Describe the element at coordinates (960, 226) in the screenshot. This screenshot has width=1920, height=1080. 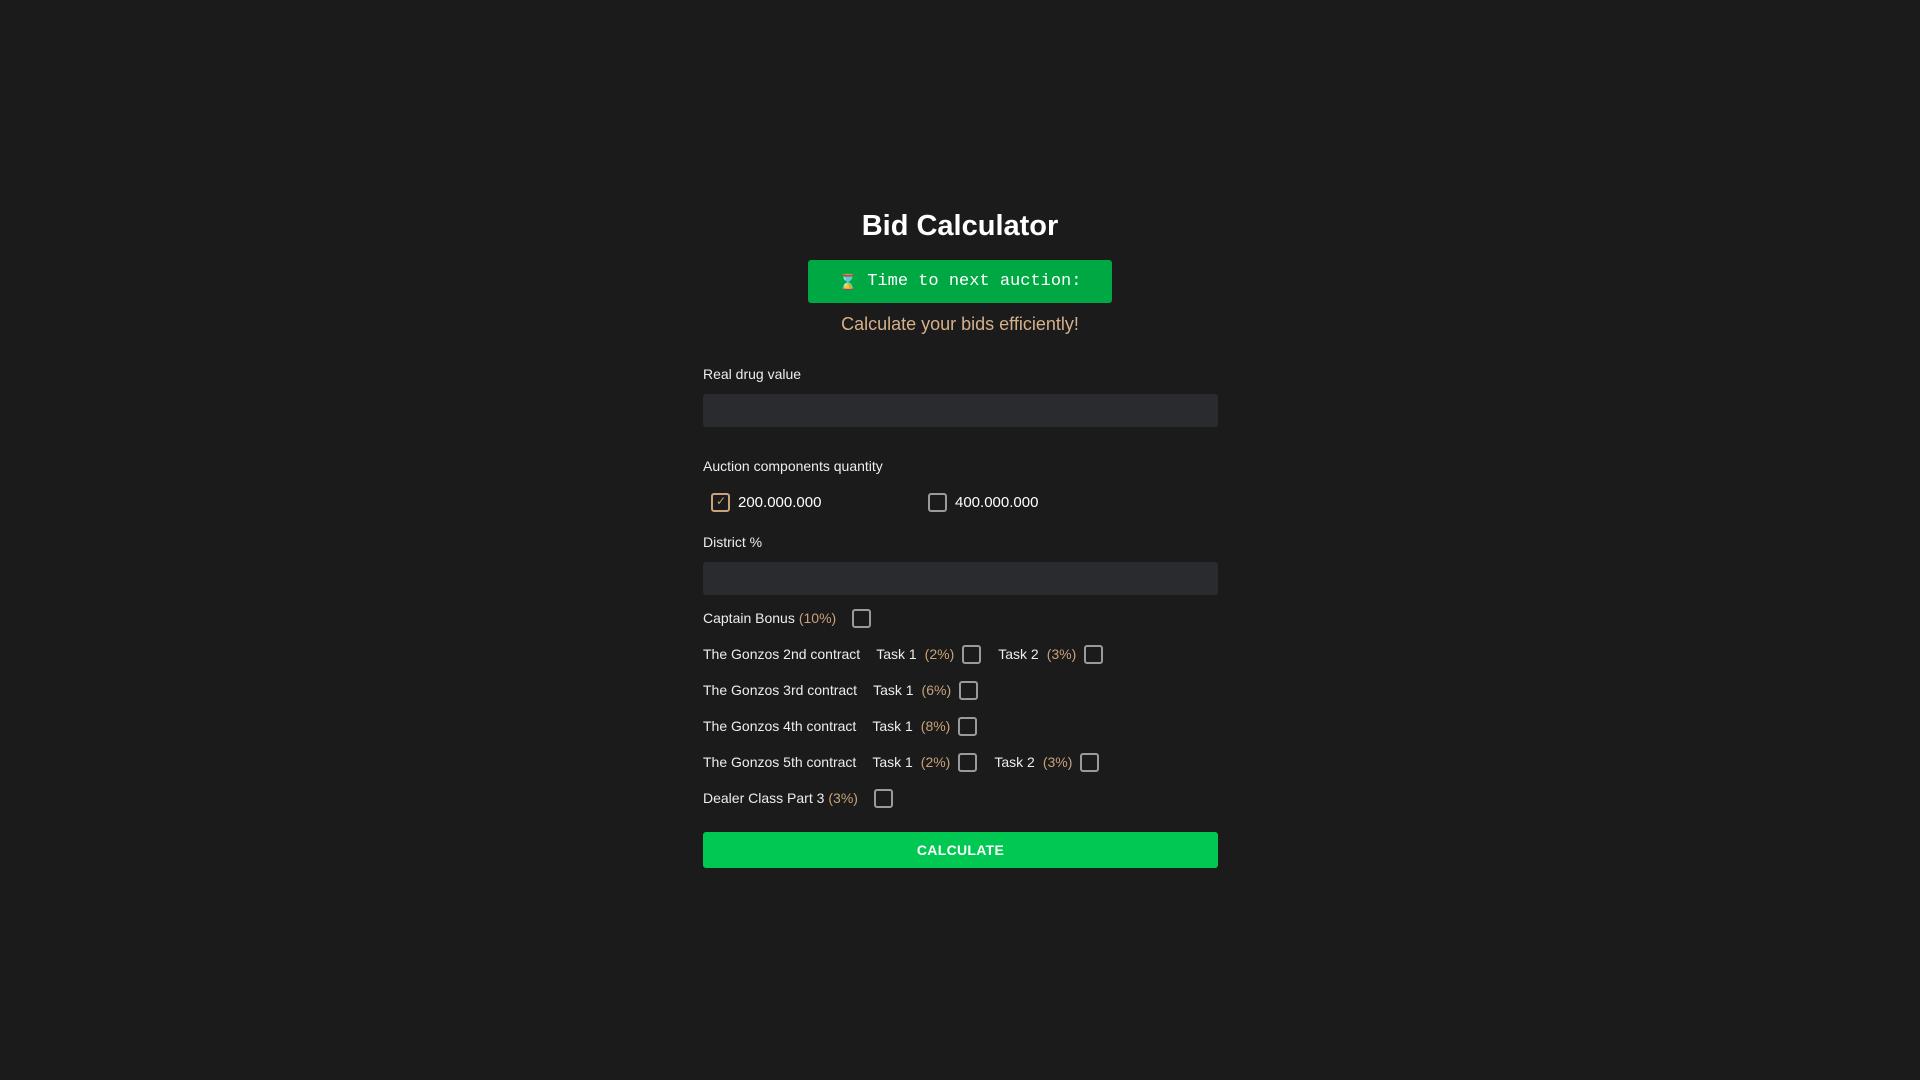
I see `page-title: Bid Calculator` at that location.